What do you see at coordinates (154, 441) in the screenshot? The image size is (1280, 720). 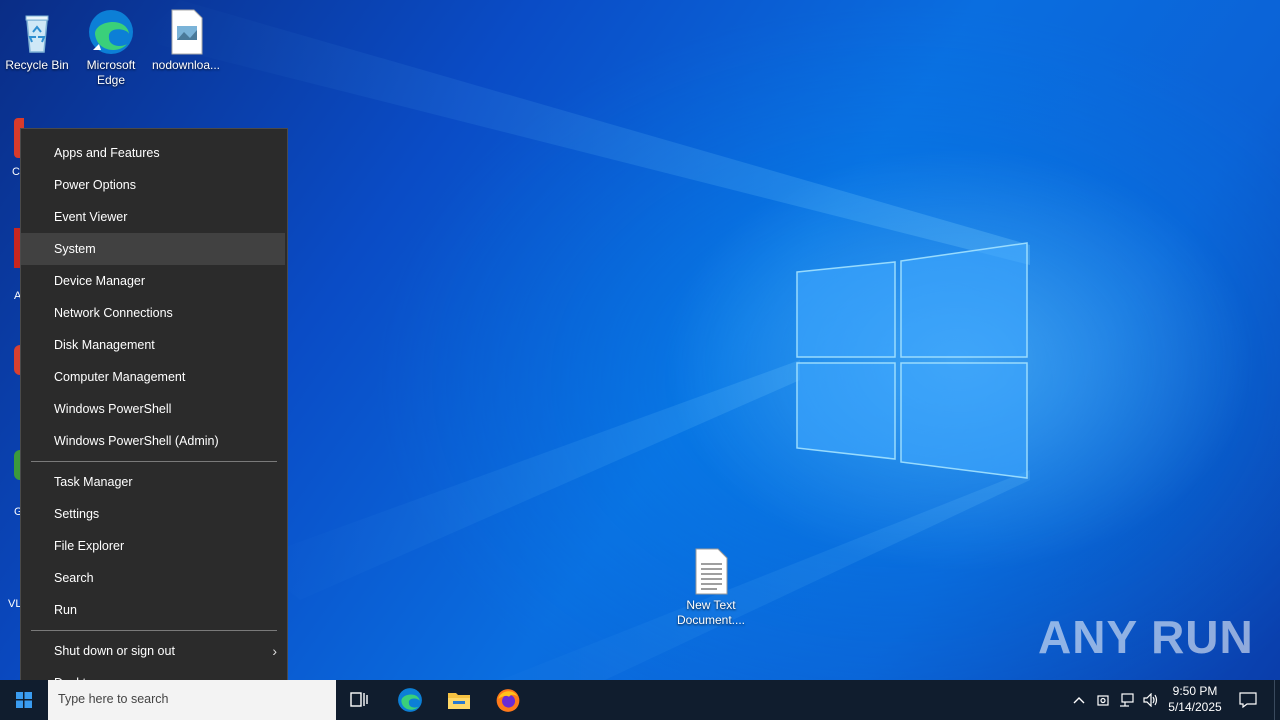 I see `menu-item-windows-powershell-admin: Windows PowerShell (Admin)` at bounding box center [154, 441].